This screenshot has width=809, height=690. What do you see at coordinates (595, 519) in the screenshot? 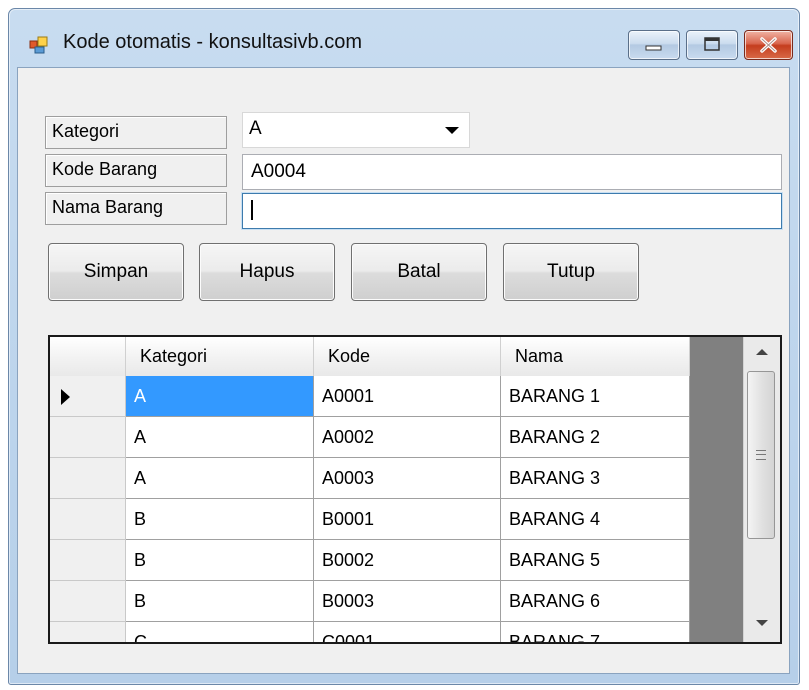
I see `cell-nama: BARANG 4` at bounding box center [595, 519].